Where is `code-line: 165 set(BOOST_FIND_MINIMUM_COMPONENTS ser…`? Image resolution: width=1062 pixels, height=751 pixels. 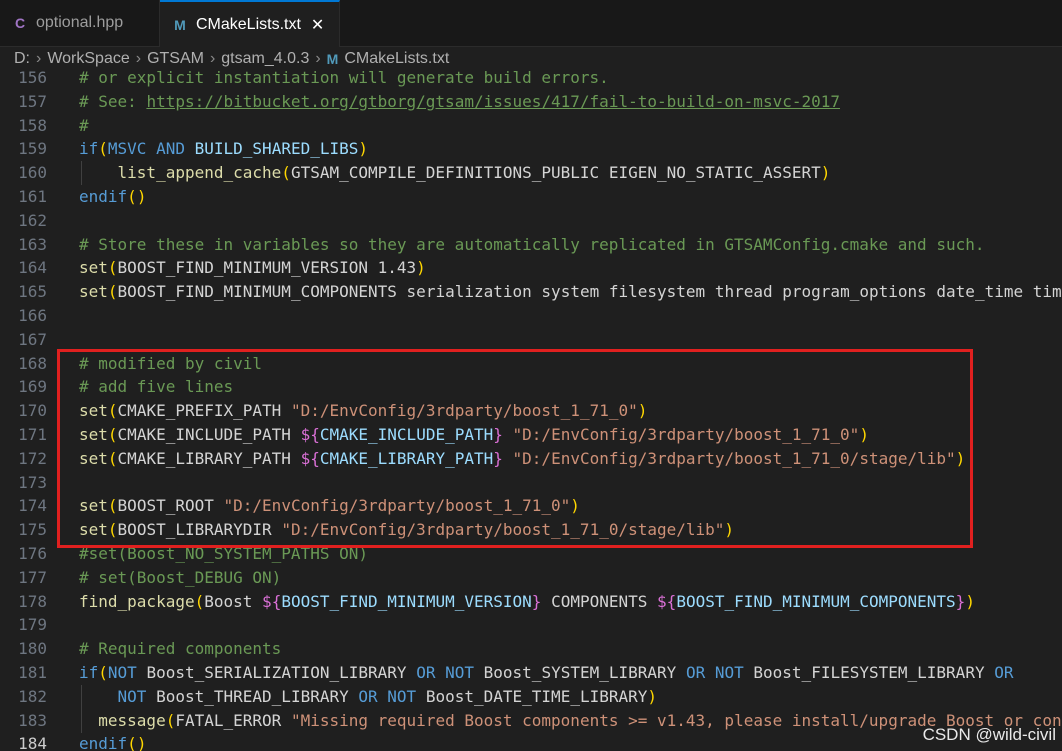
code-line: 165 set(BOOST_FIND_MINIMUM_COMPONENTS ser… is located at coordinates (531, 292).